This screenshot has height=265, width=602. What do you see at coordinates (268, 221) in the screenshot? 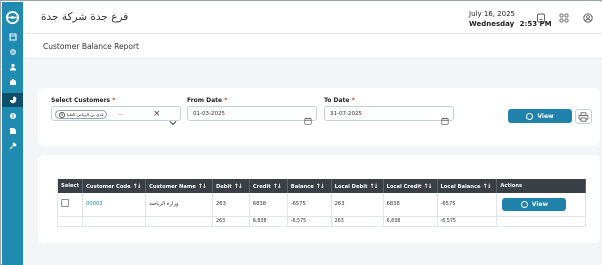
I see `total-credit: 6,838` at bounding box center [268, 221].